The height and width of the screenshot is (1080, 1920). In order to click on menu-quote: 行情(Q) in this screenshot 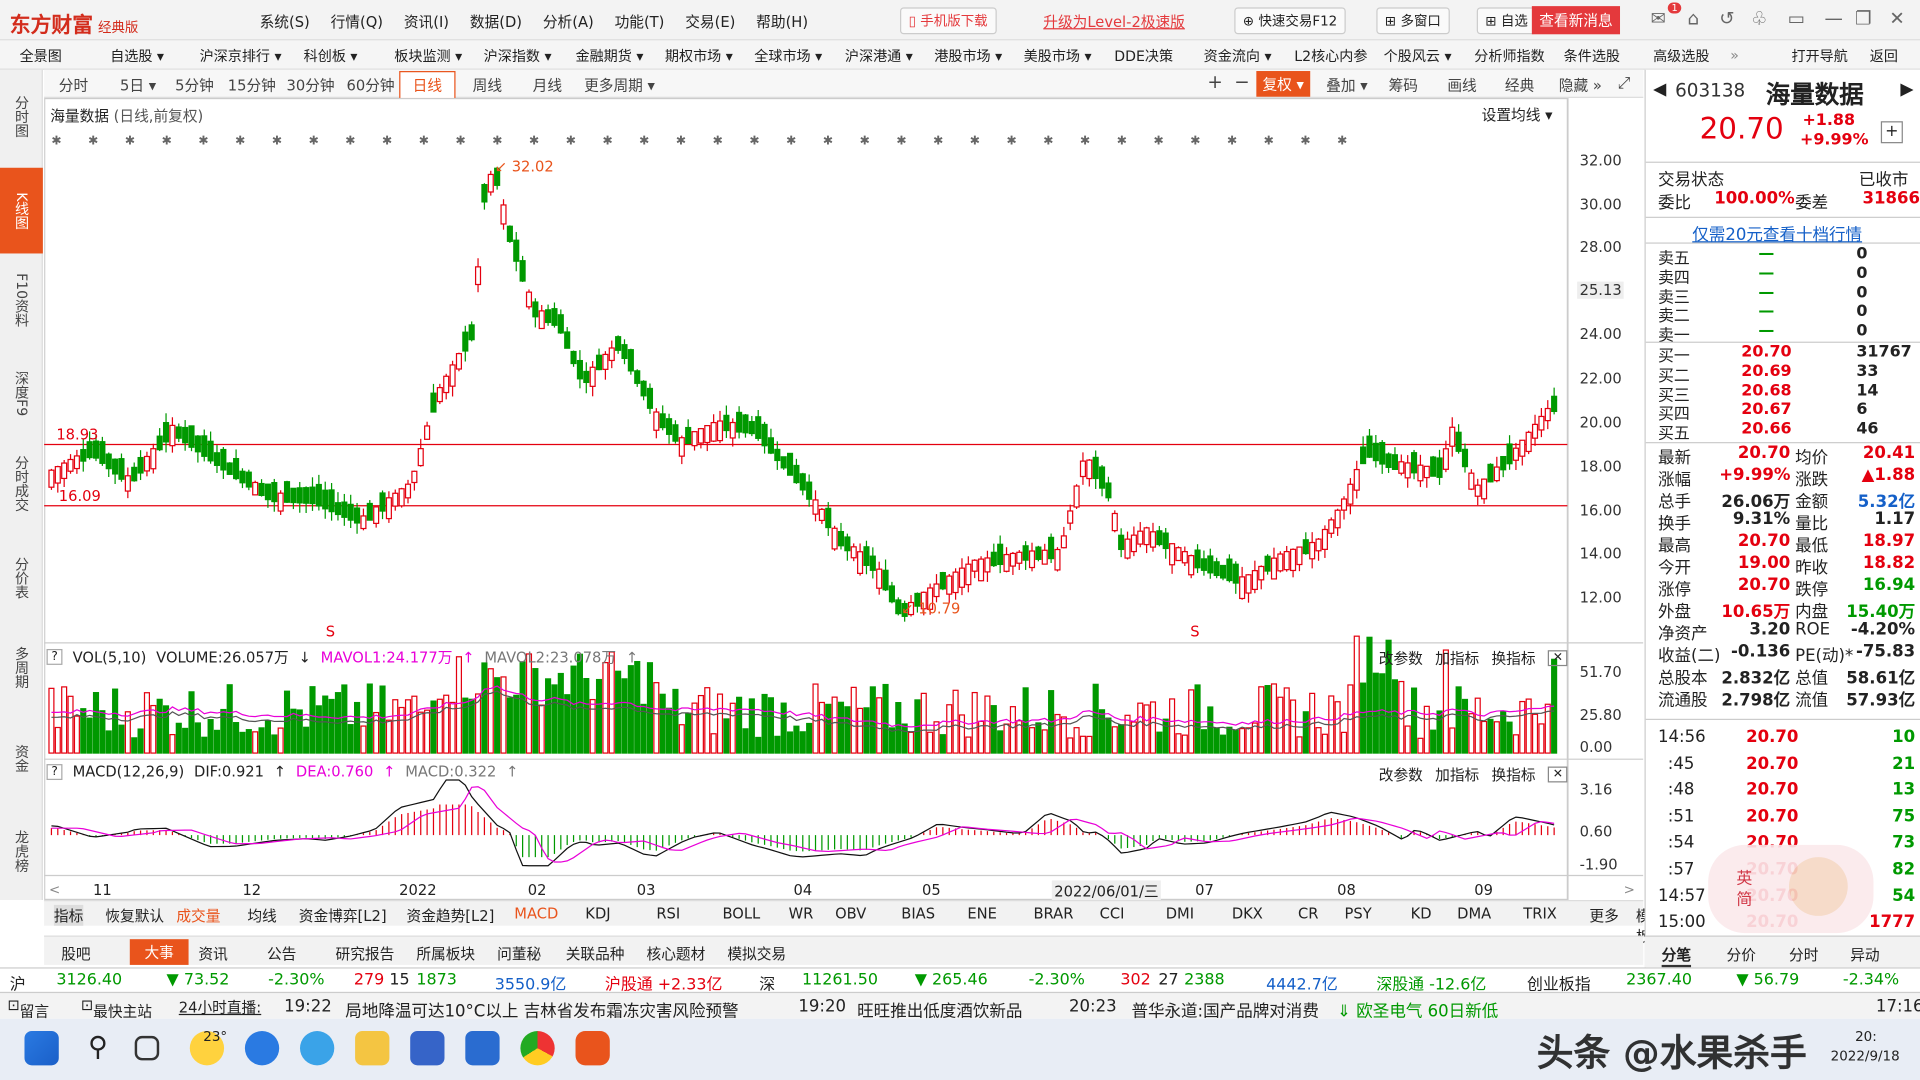, I will do `click(357, 21)`.